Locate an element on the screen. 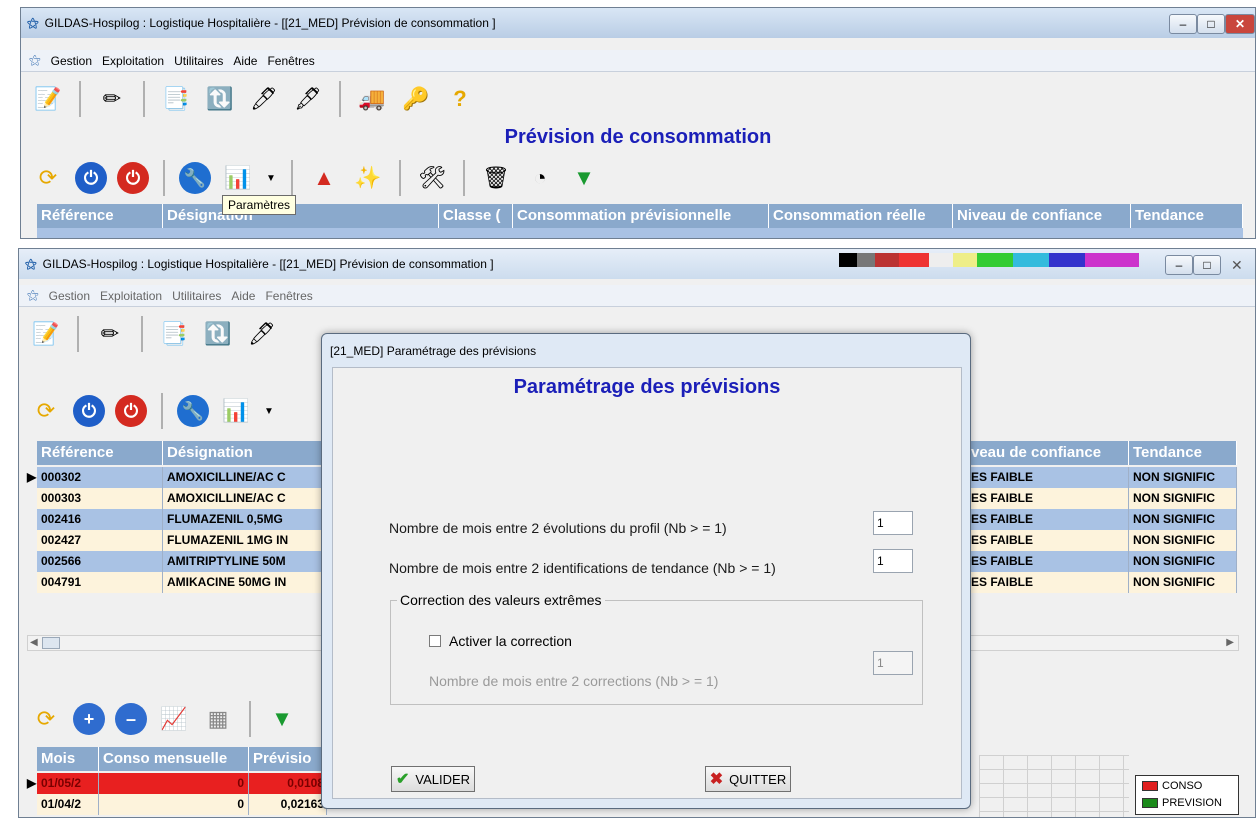  col-prevision: Prévisio is located at coordinates (288, 759).